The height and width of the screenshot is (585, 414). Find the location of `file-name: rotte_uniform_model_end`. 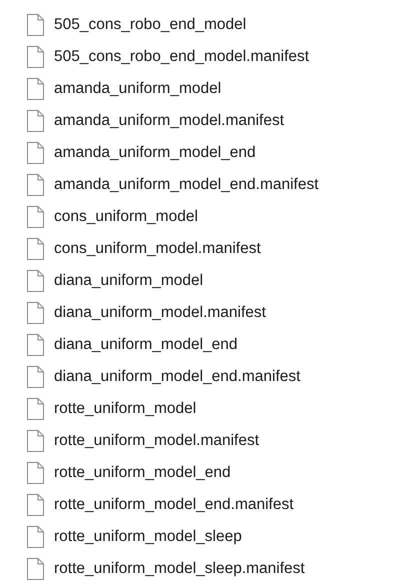

file-name: rotte_uniform_model_end is located at coordinates (142, 473).